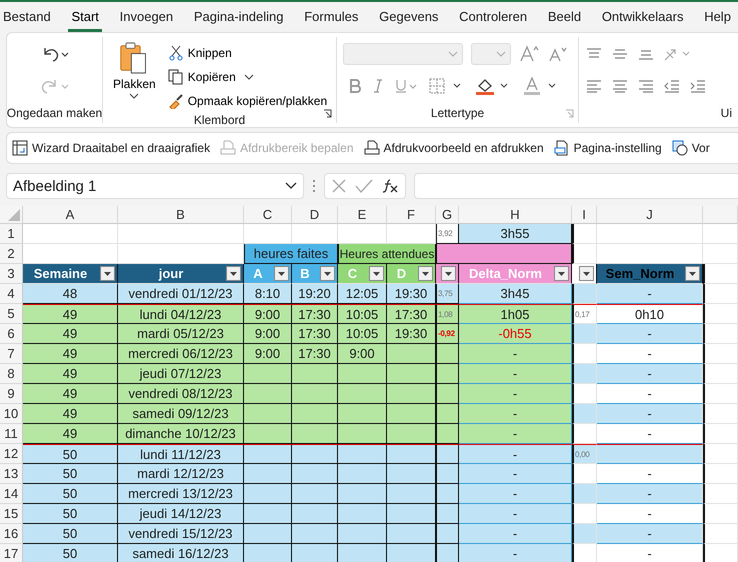 Image resolution: width=738 pixels, height=562 pixels. I want to click on formula-input-field, so click(576, 186).